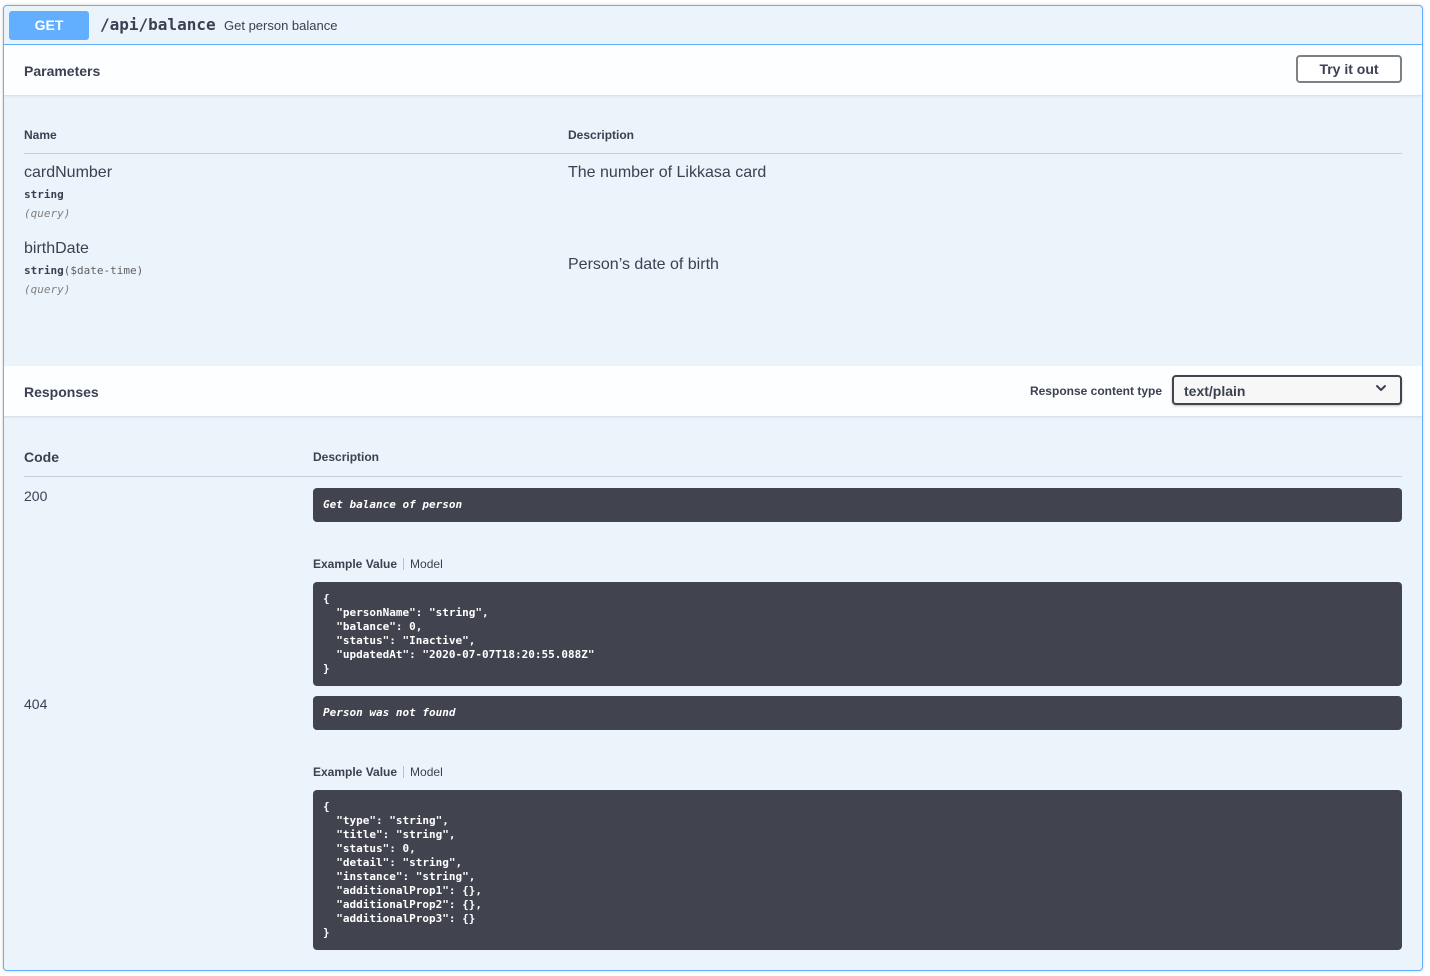  I want to click on response-content-type-value: text/plain, so click(1215, 391).